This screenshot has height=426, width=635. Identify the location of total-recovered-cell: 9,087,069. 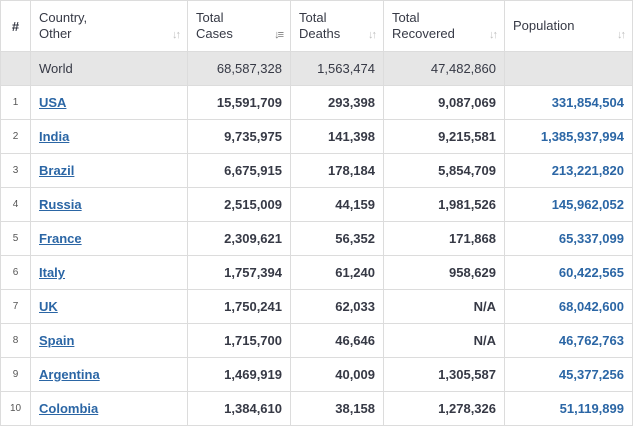
(444, 102).